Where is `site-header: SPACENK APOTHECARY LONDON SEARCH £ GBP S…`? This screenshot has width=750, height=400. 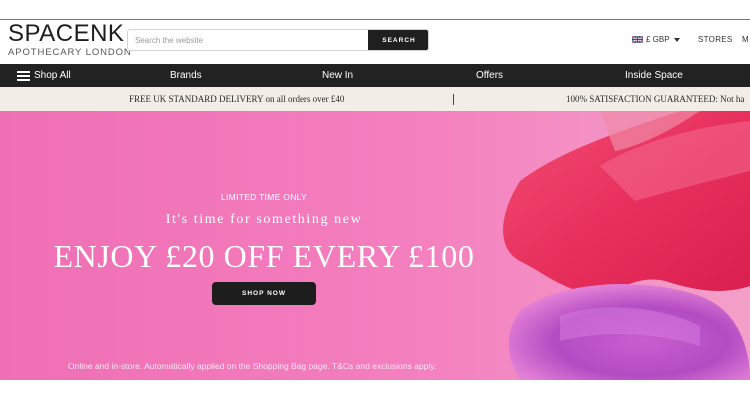
site-header: SPACENK APOTHECARY LONDON SEARCH £ GBP S… is located at coordinates (375, 42).